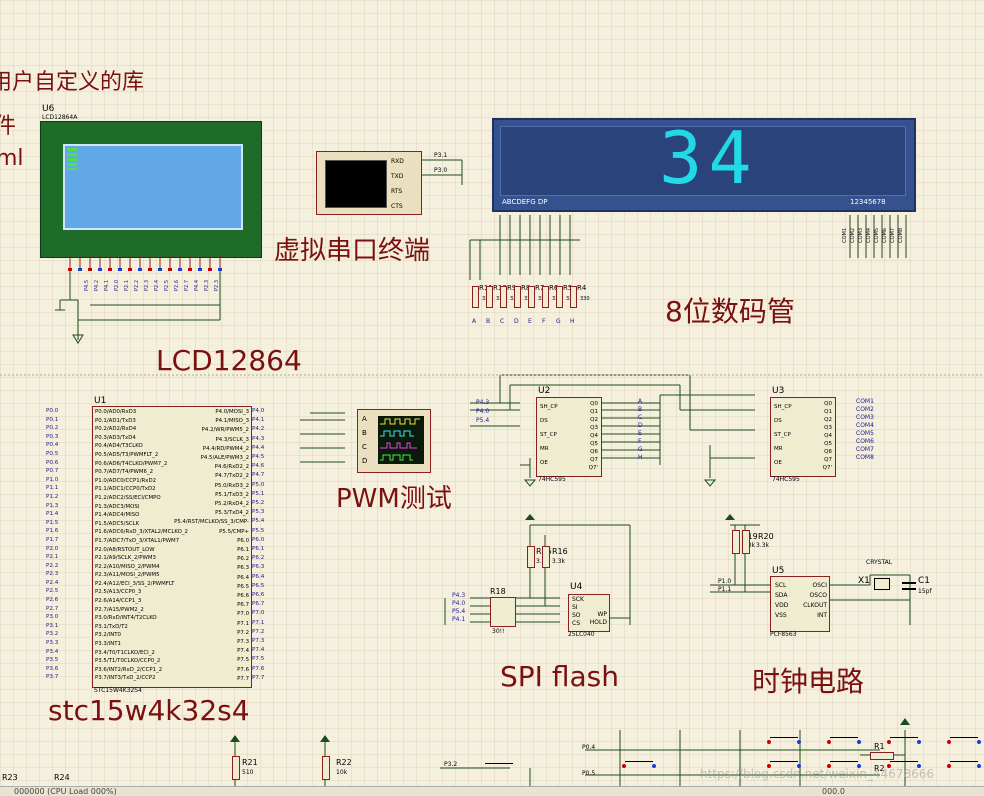 The height and width of the screenshot is (796, 984). What do you see at coordinates (394, 499) in the screenshot?
I see `pwm-label: PWM测试` at bounding box center [394, 499].